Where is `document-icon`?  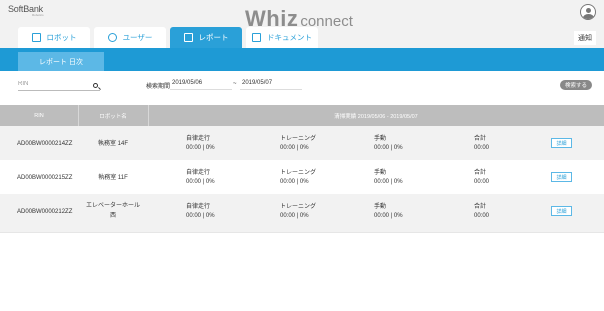 document-icon is located at coordinates (256, 37).